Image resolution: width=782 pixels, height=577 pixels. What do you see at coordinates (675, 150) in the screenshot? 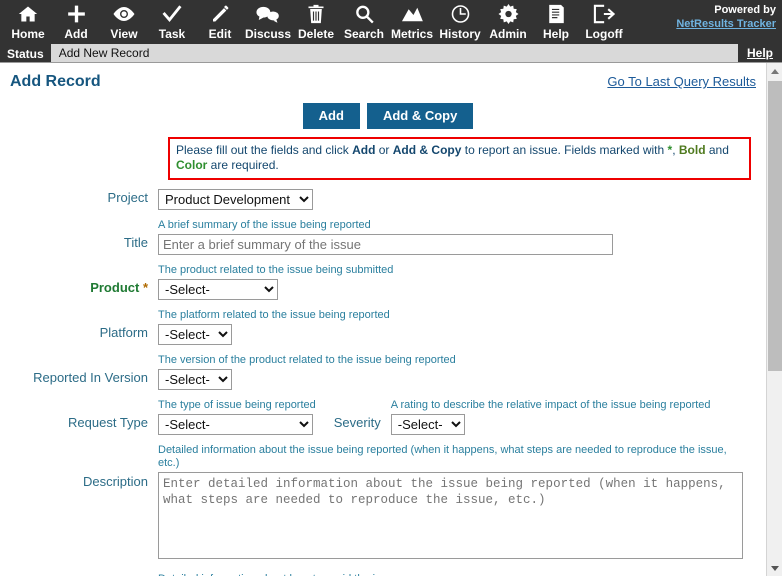
I see `notice-part4: ,` at bounding box center [675, 150].